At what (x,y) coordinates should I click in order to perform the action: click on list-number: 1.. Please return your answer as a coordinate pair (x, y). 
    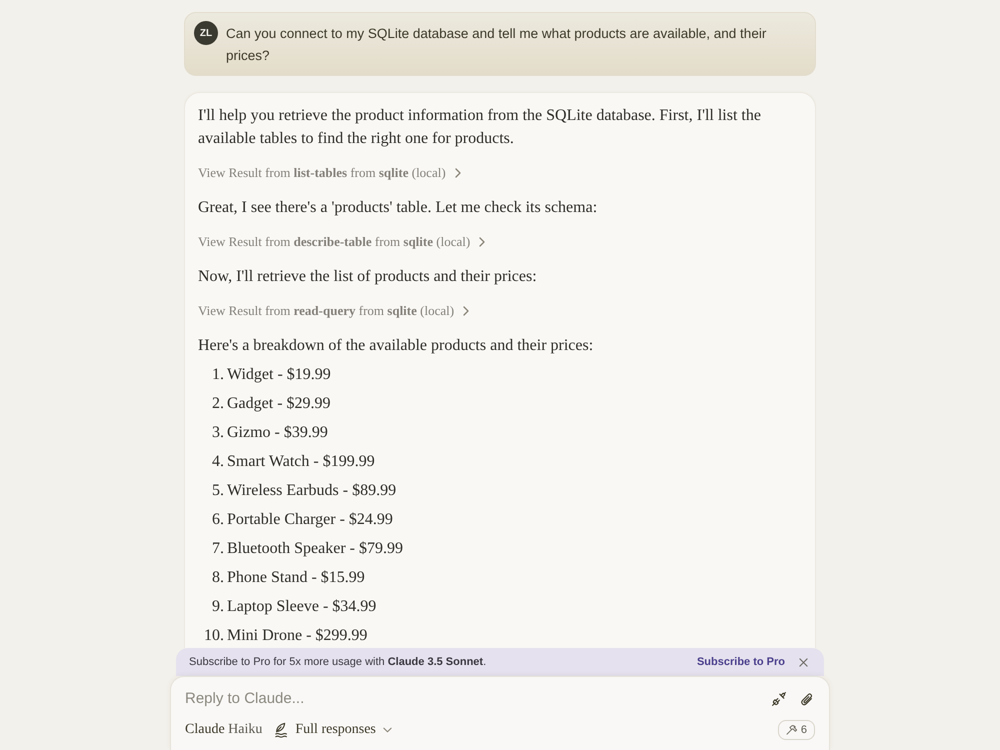
    Looking at the image, I should click on (217, 375).